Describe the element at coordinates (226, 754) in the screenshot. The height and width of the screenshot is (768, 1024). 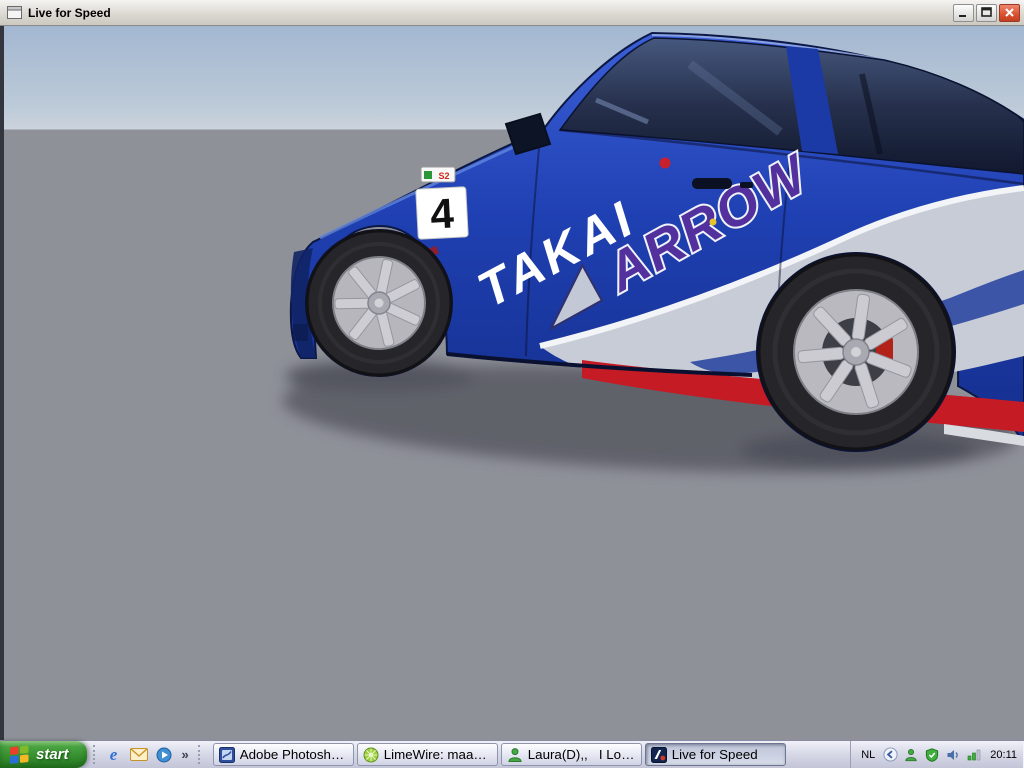
I see `photoshop-icon` at that location.